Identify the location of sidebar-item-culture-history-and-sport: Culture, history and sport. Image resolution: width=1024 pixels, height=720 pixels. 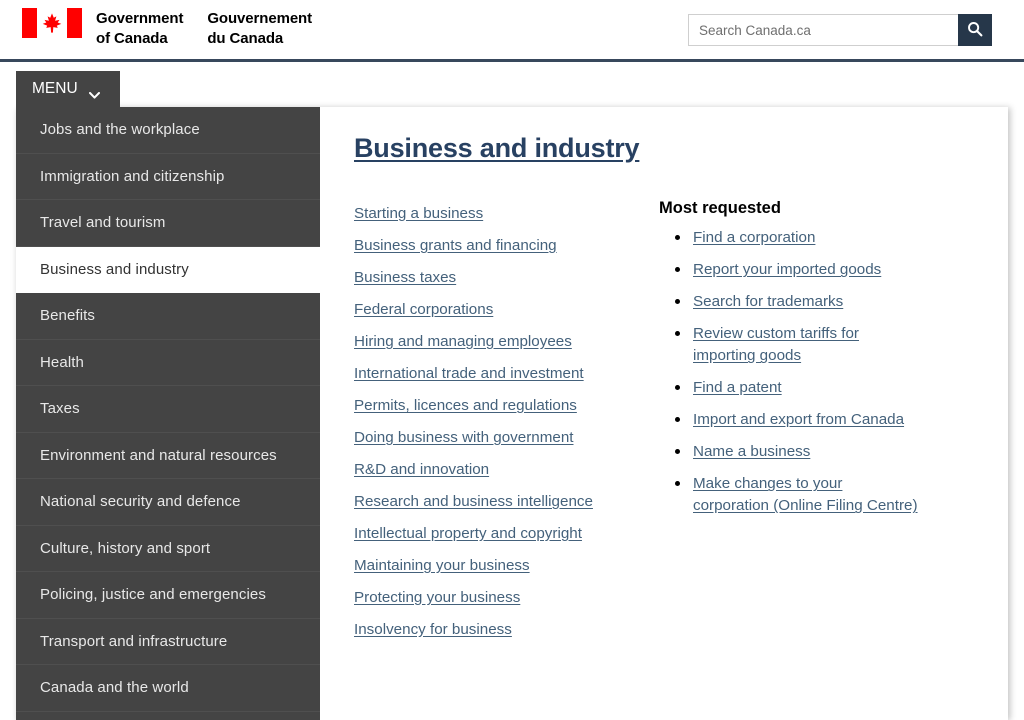
(168, 548).